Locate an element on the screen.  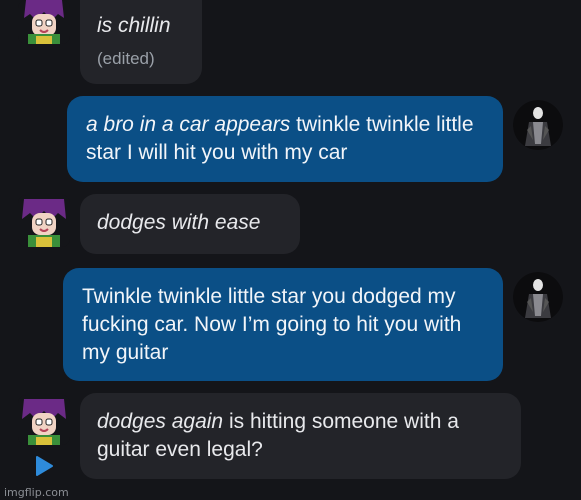
message-action-text: dodges again is located at coordinates (160, 421).